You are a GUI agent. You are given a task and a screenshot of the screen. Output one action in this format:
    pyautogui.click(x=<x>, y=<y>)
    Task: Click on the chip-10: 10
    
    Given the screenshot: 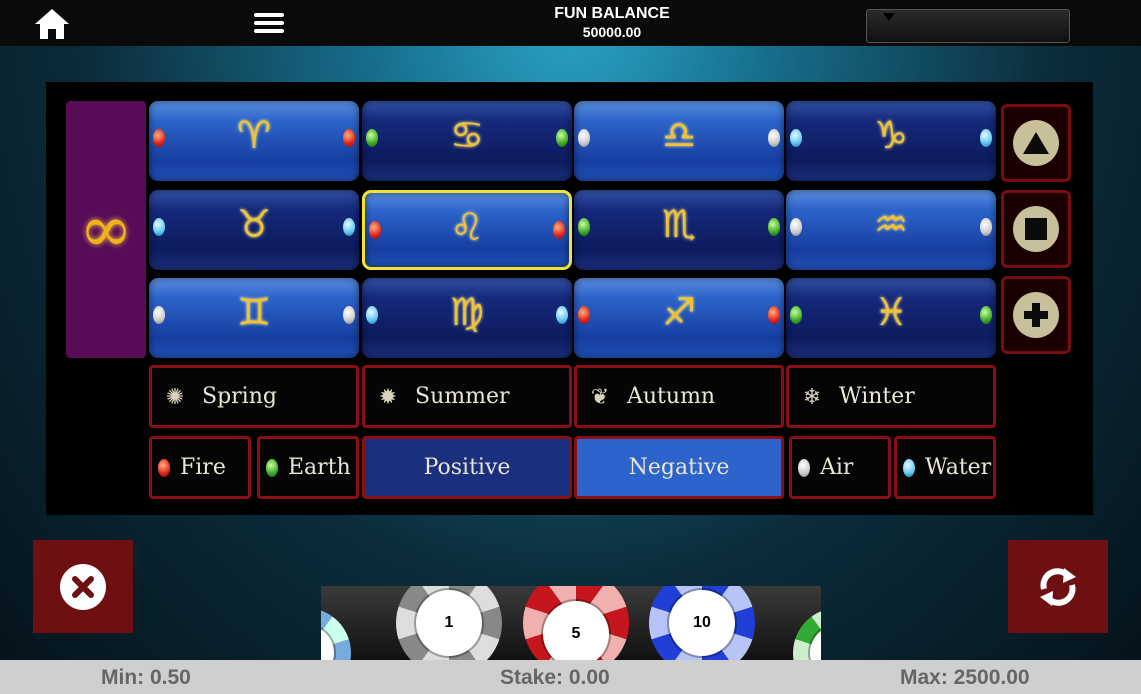 What is the action you would take?
    pyautogui.click(x=702, y=623)
    